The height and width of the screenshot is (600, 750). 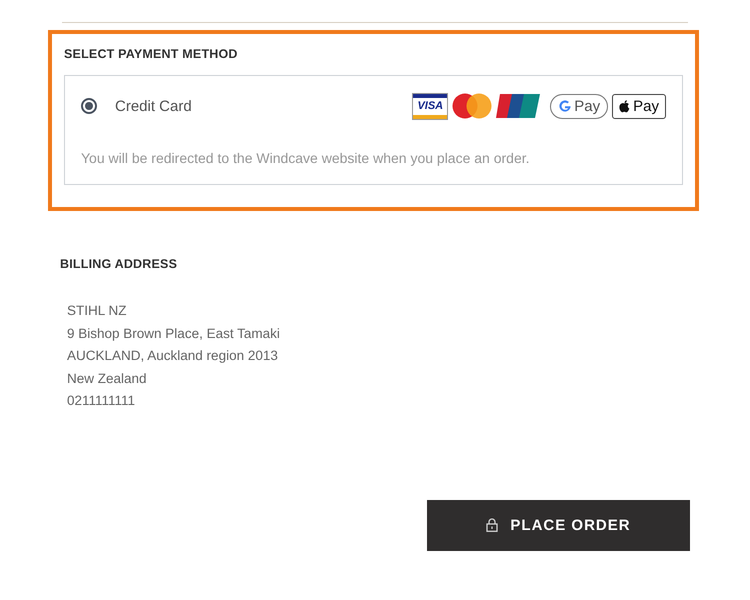 I want to click on section-heading: SELECT PAYMENT METHOD, so click(x=151, y=54).